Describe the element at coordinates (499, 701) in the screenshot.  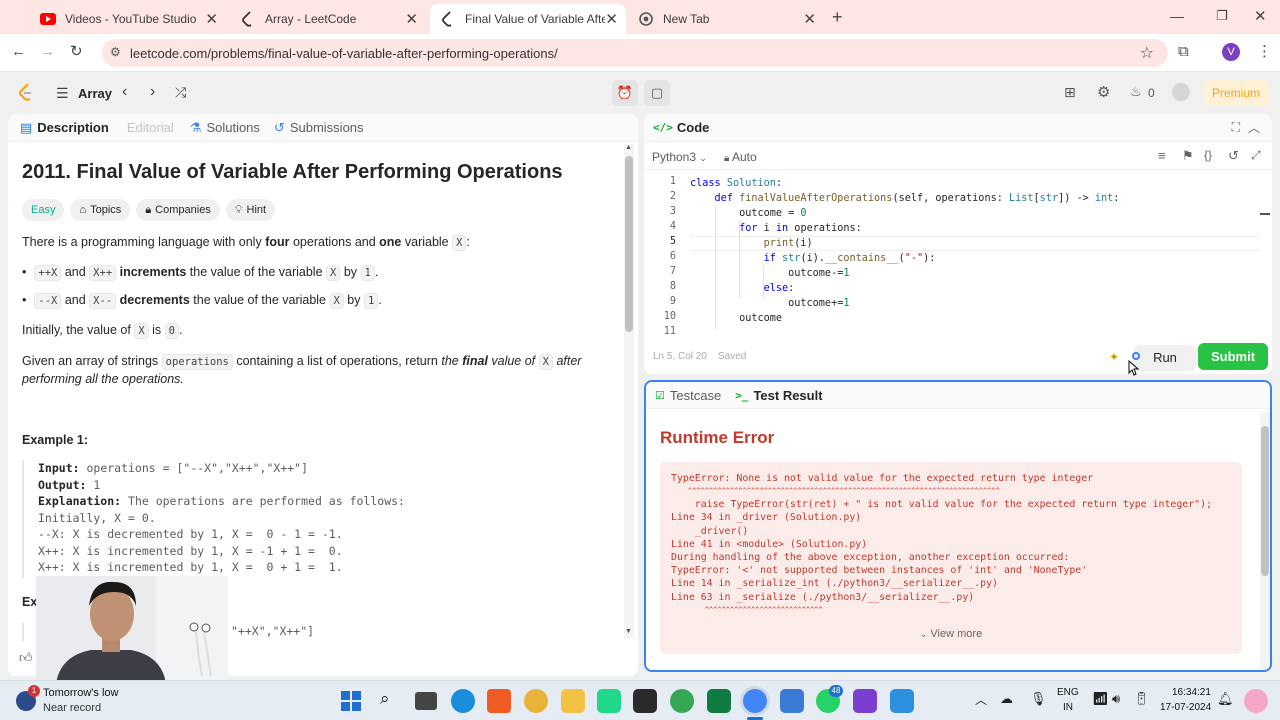
I see `brave-browser-icon` at that location.